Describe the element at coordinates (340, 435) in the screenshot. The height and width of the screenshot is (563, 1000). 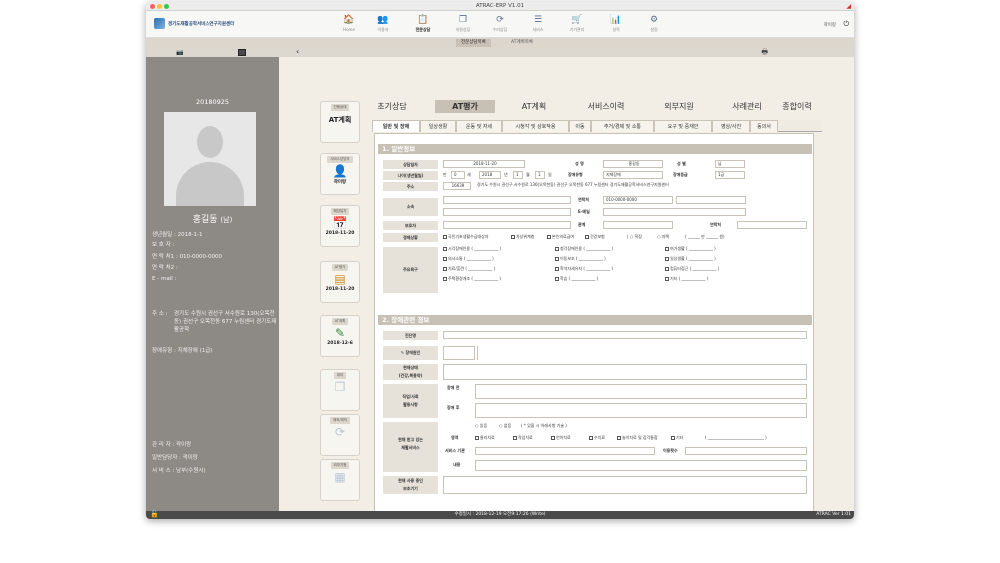
I see `step-manufacture: 제조/제작 ⟳` at that location.